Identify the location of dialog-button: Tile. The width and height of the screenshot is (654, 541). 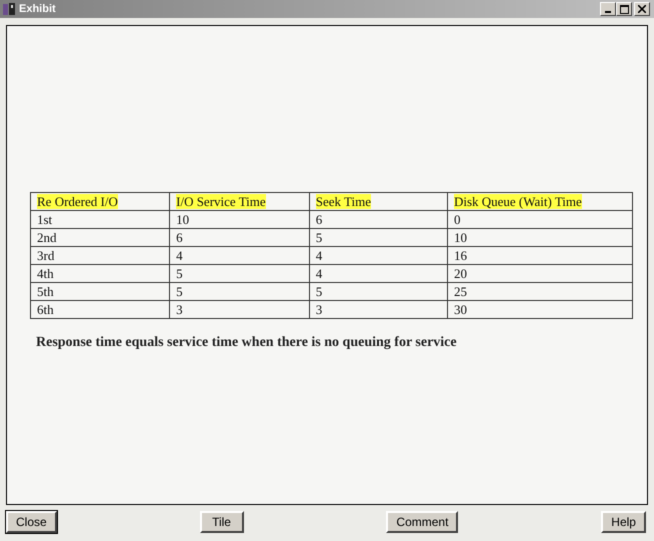
(222, 522).